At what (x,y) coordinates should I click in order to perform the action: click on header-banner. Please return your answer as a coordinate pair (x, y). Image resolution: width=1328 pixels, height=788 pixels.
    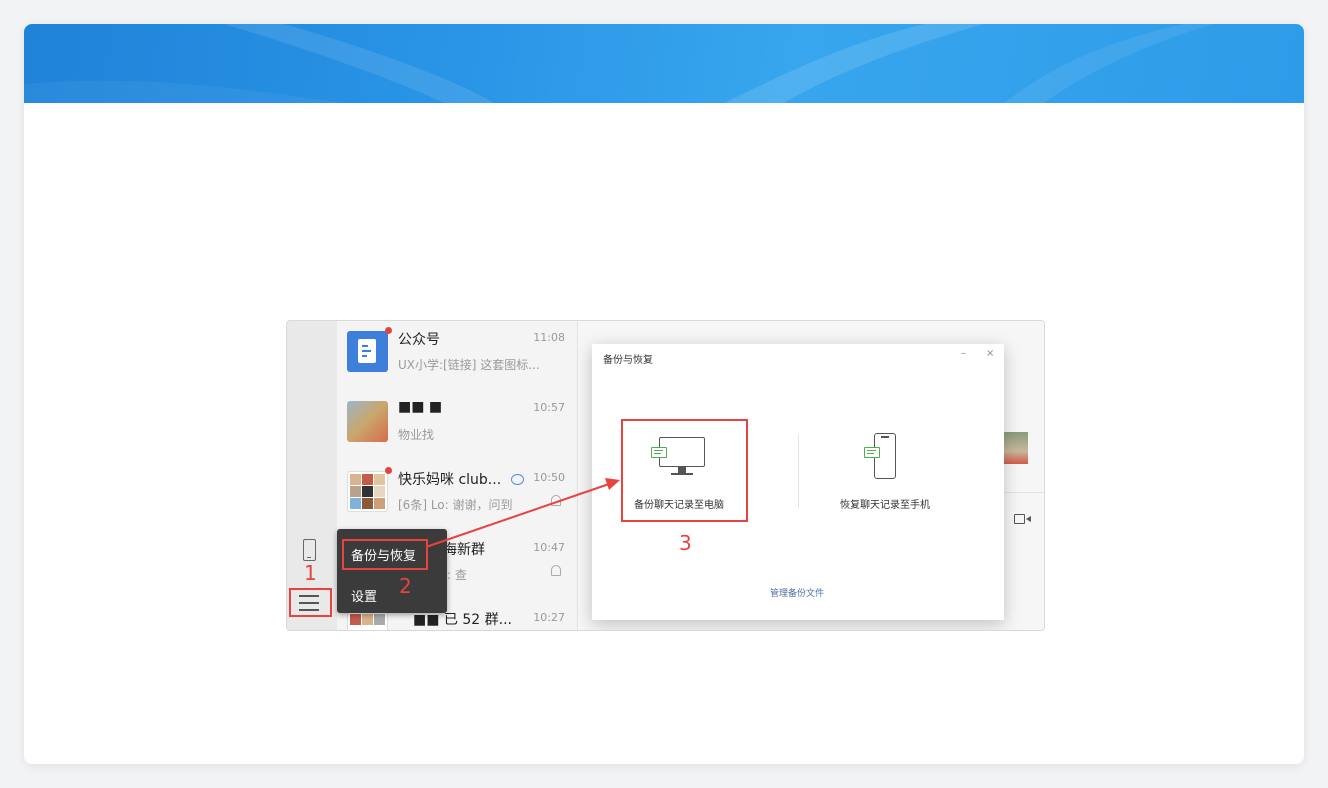
    Looking at the image, I should click on (664, 63).